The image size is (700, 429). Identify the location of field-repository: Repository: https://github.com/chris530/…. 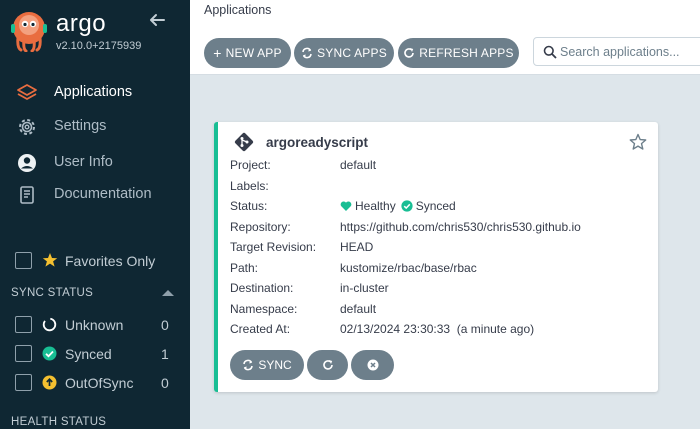
(405, 227).